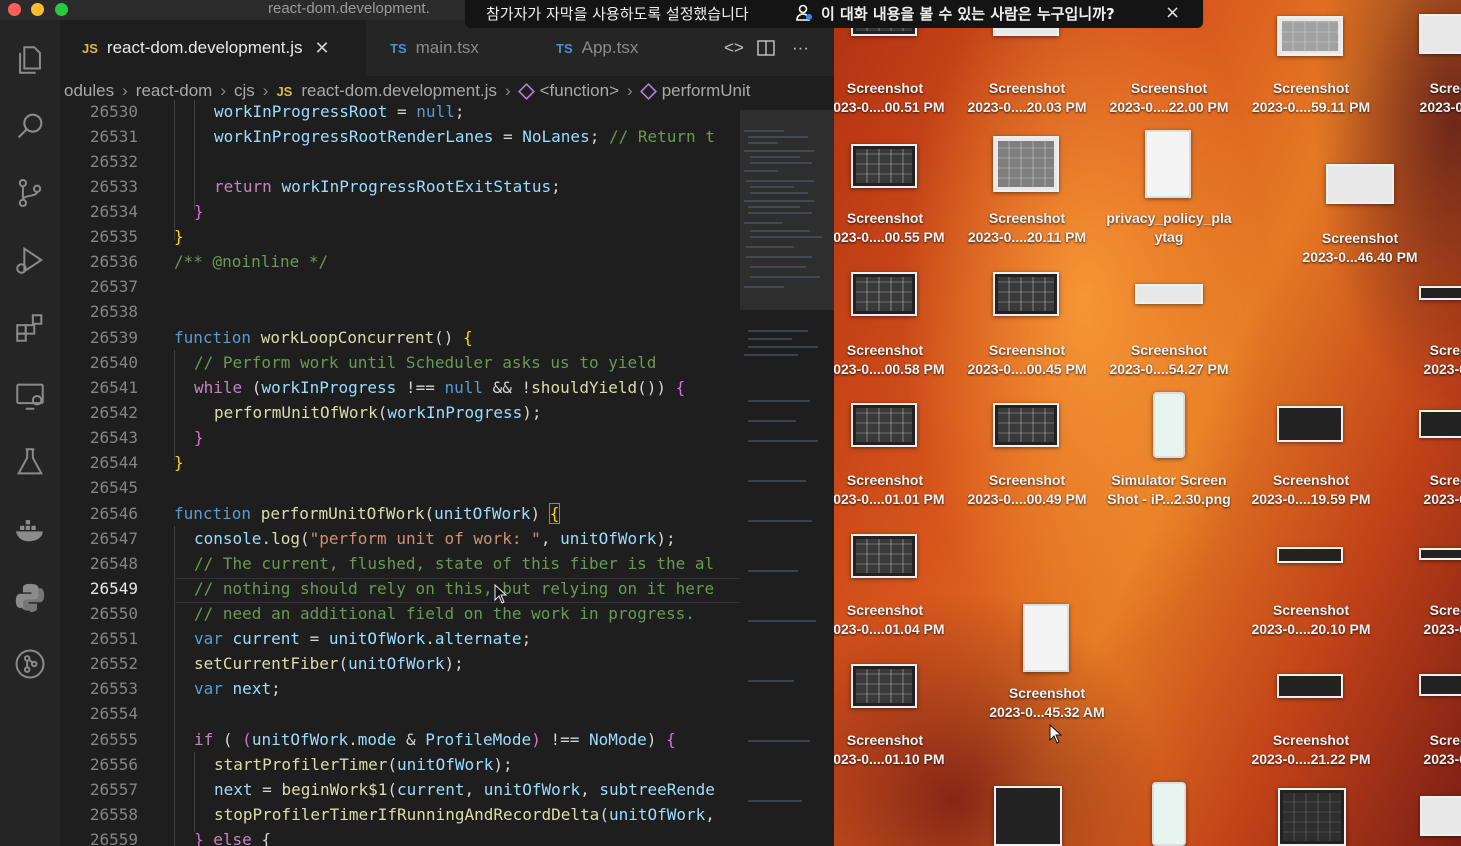  Describe the element at coordinates (1169, 334) in the screenshot. I see `desktop-file: Screenshot 2023-0....54.27 PM` at that location.